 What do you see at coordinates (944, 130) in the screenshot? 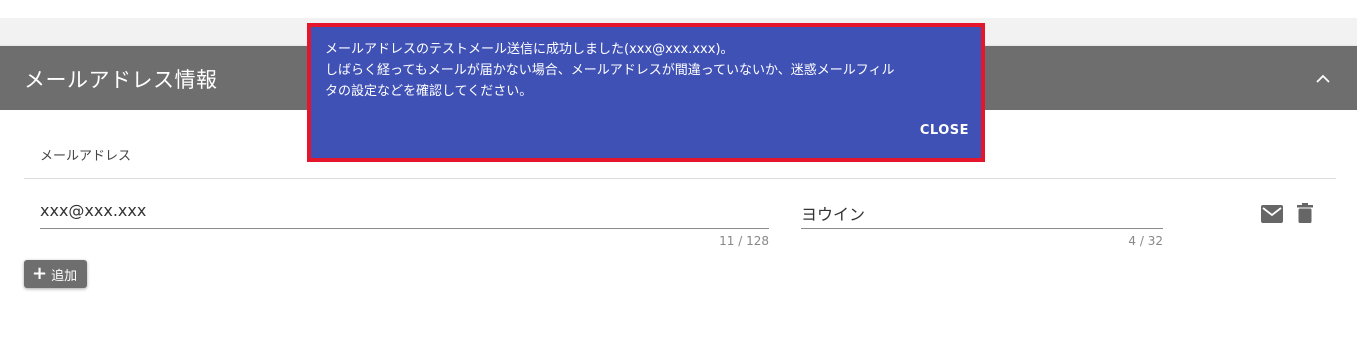
I see `snackbar-close-button: CLOSE` at bounding box center [944, 130].